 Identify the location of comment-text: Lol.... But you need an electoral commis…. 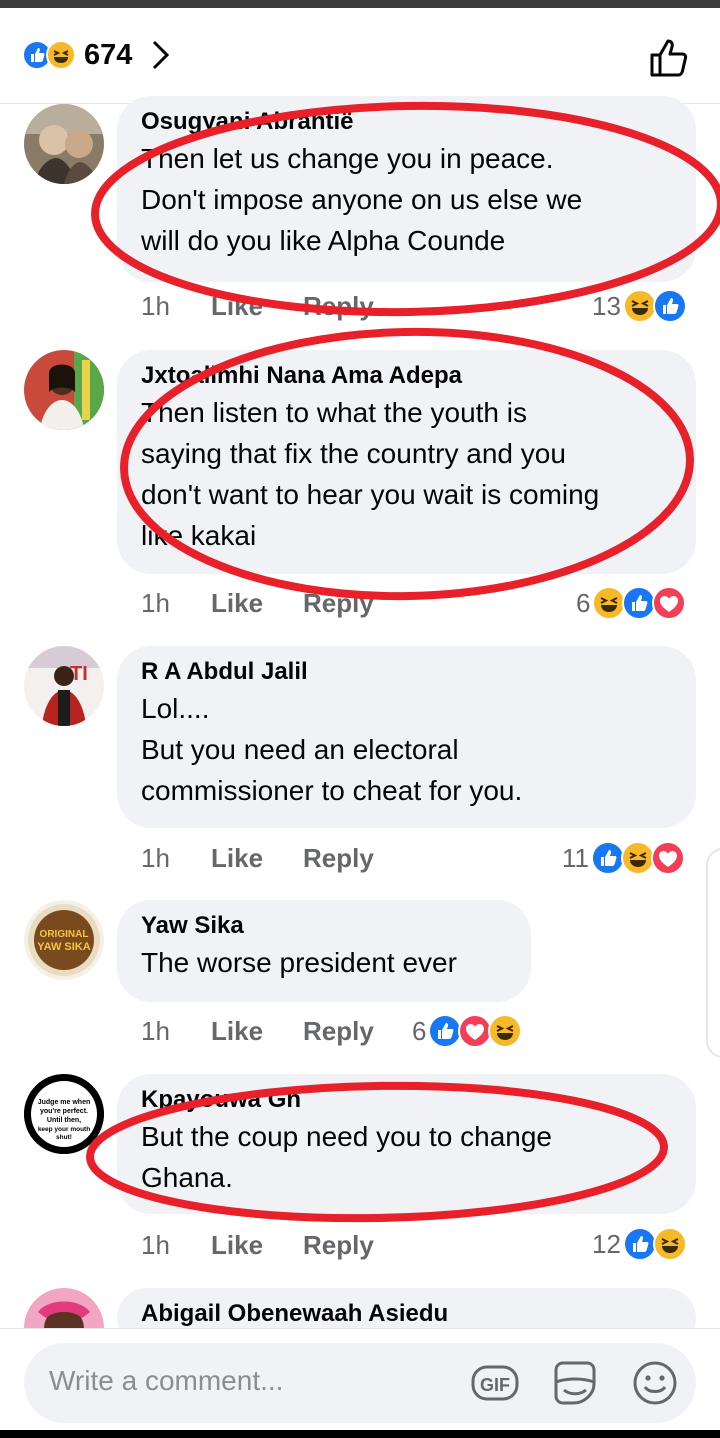
(332, 749).